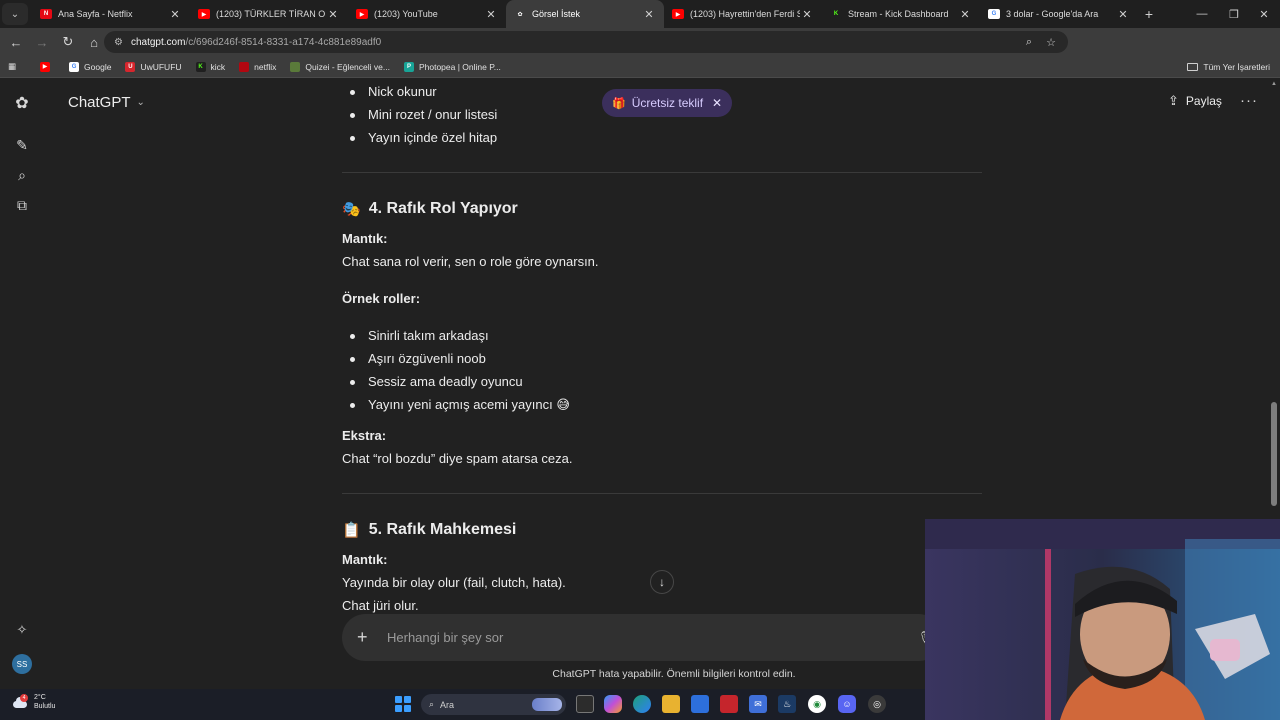 The image size is (1280, 720). I want to click on bookmark-item: Kkick, so click(211, 66).